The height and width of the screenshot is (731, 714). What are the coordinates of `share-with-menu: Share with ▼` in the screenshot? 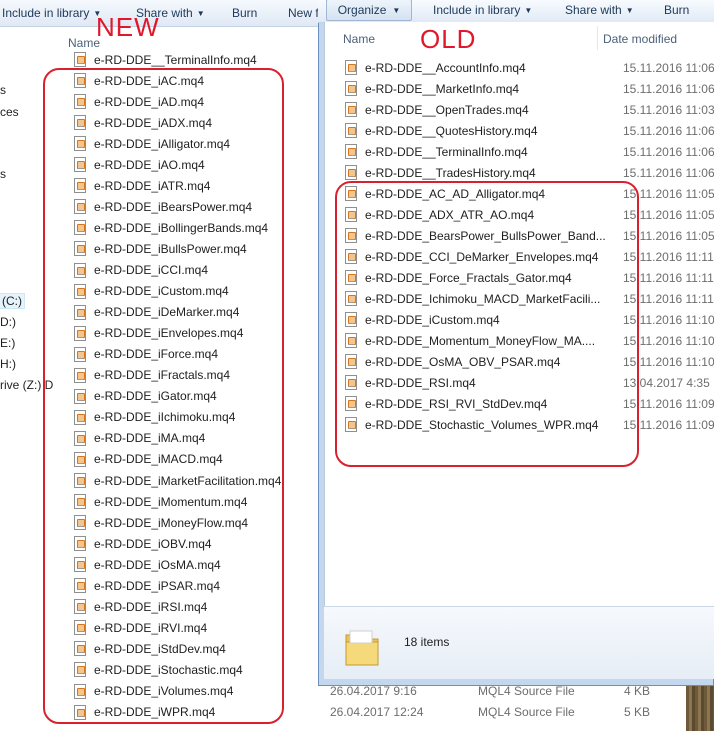 It's located at (599, 10).